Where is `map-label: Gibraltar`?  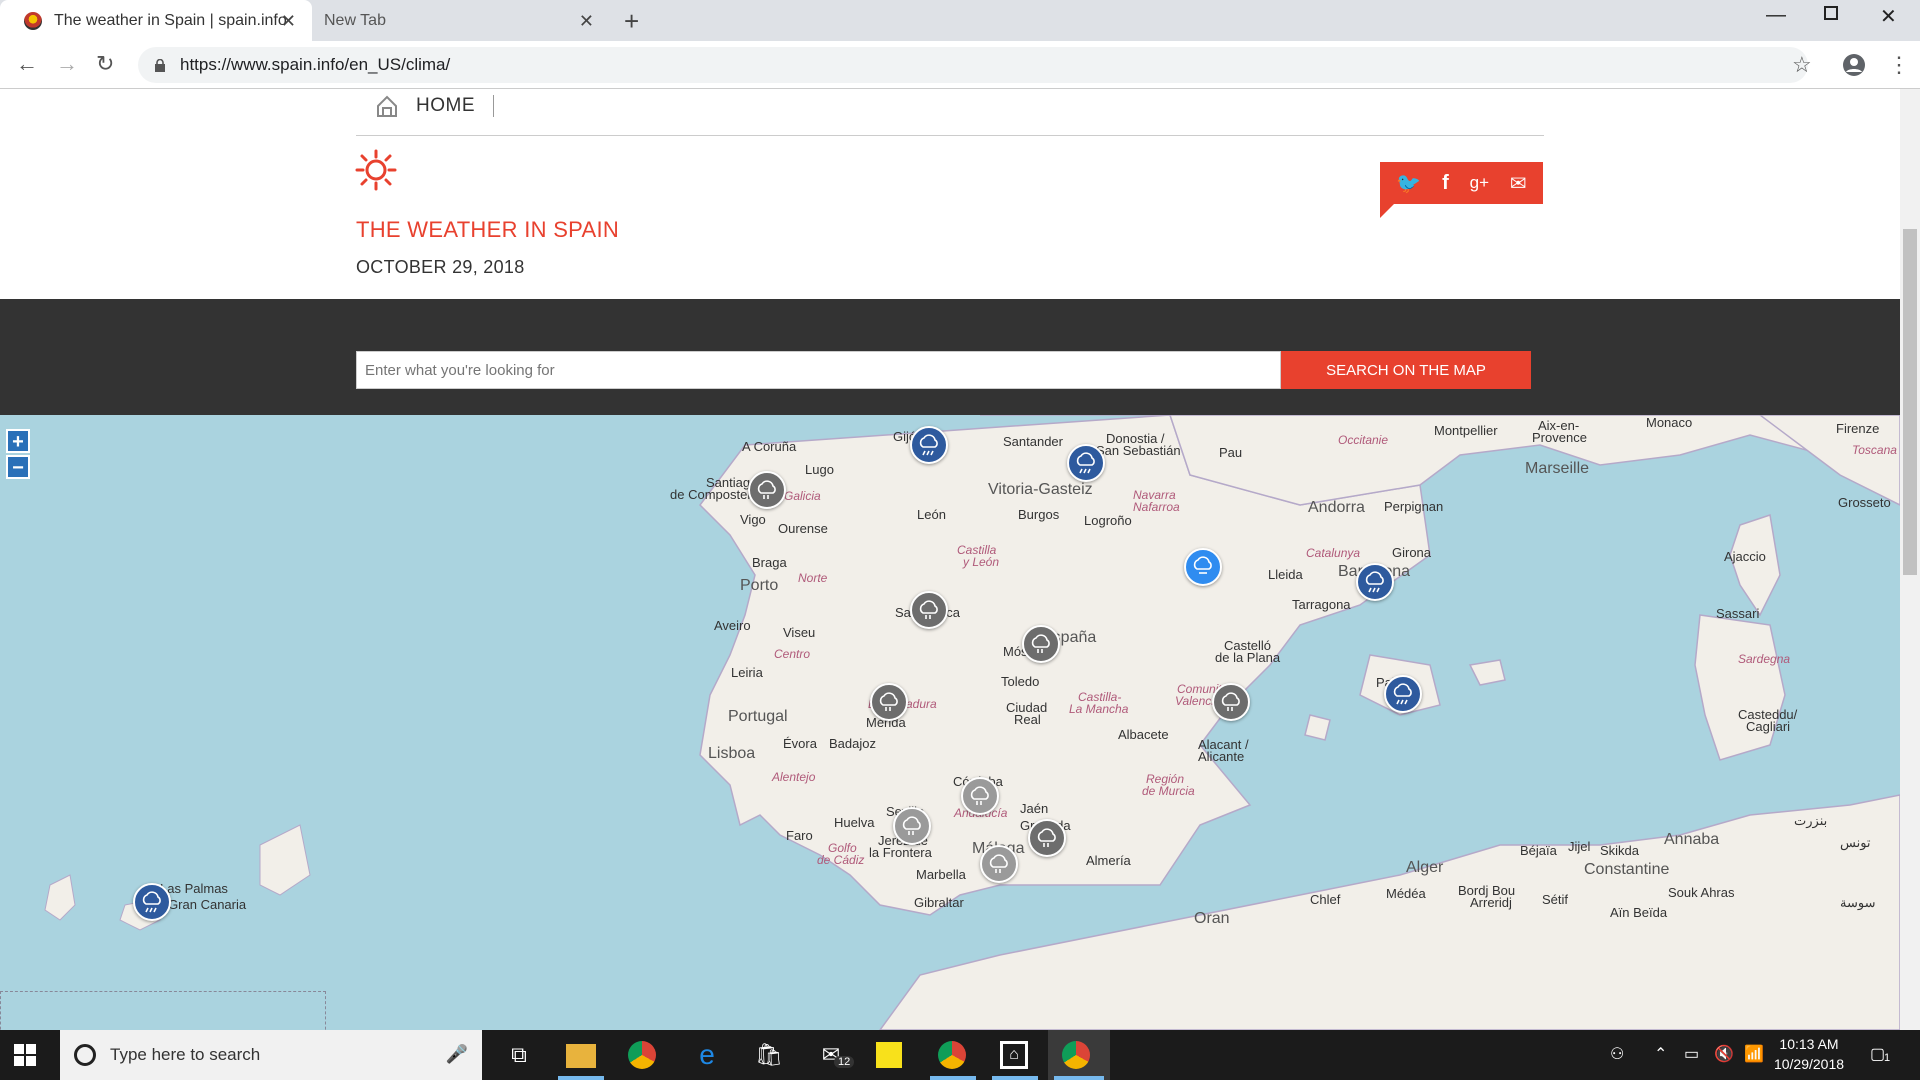
map-label: Gibraltar is located at coordinates (939, 902).